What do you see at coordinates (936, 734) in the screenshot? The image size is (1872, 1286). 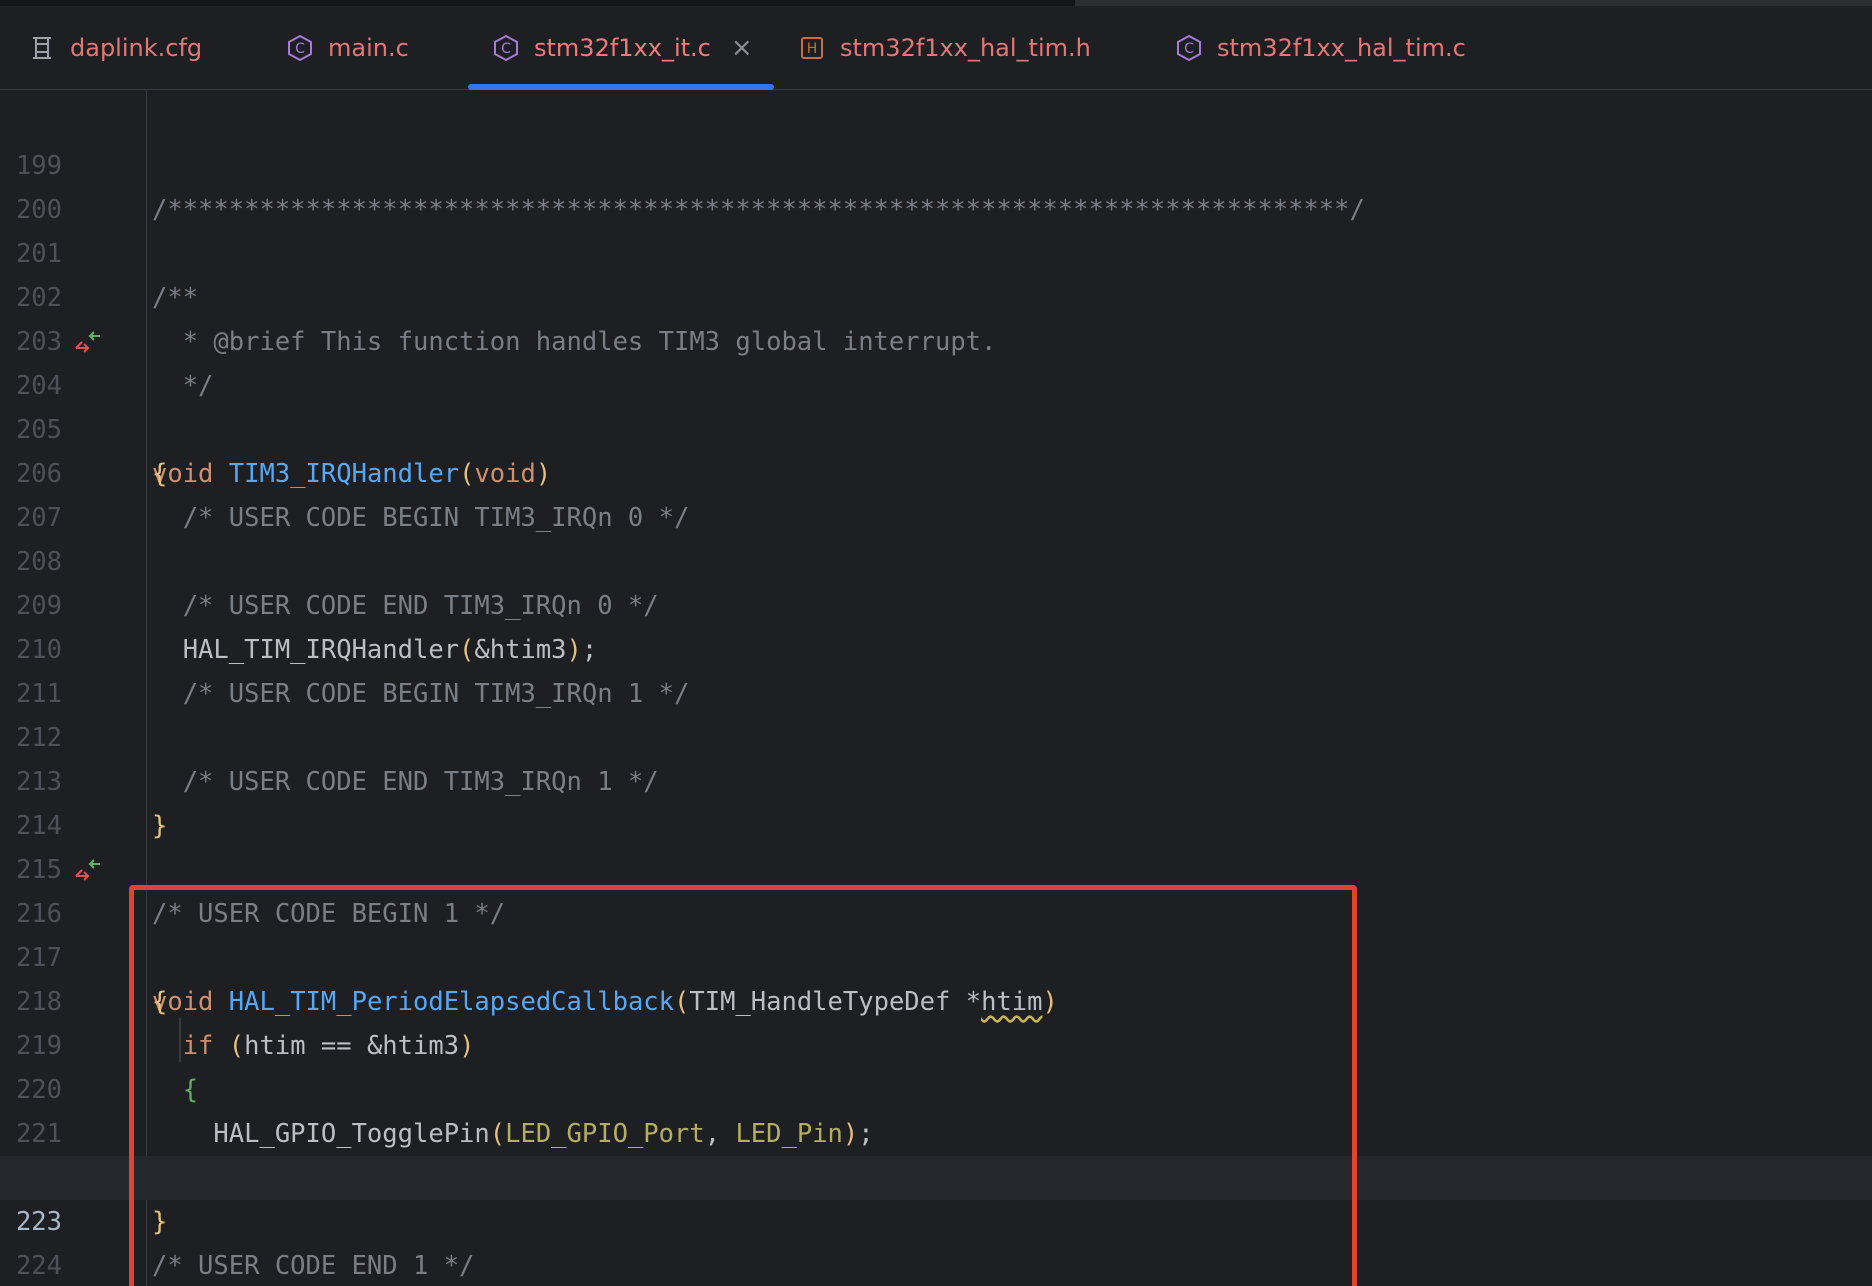 I see `code-line: 212 /* USER CODE END TIM3_IRQn 1 */` at bounding box center [936, 734].